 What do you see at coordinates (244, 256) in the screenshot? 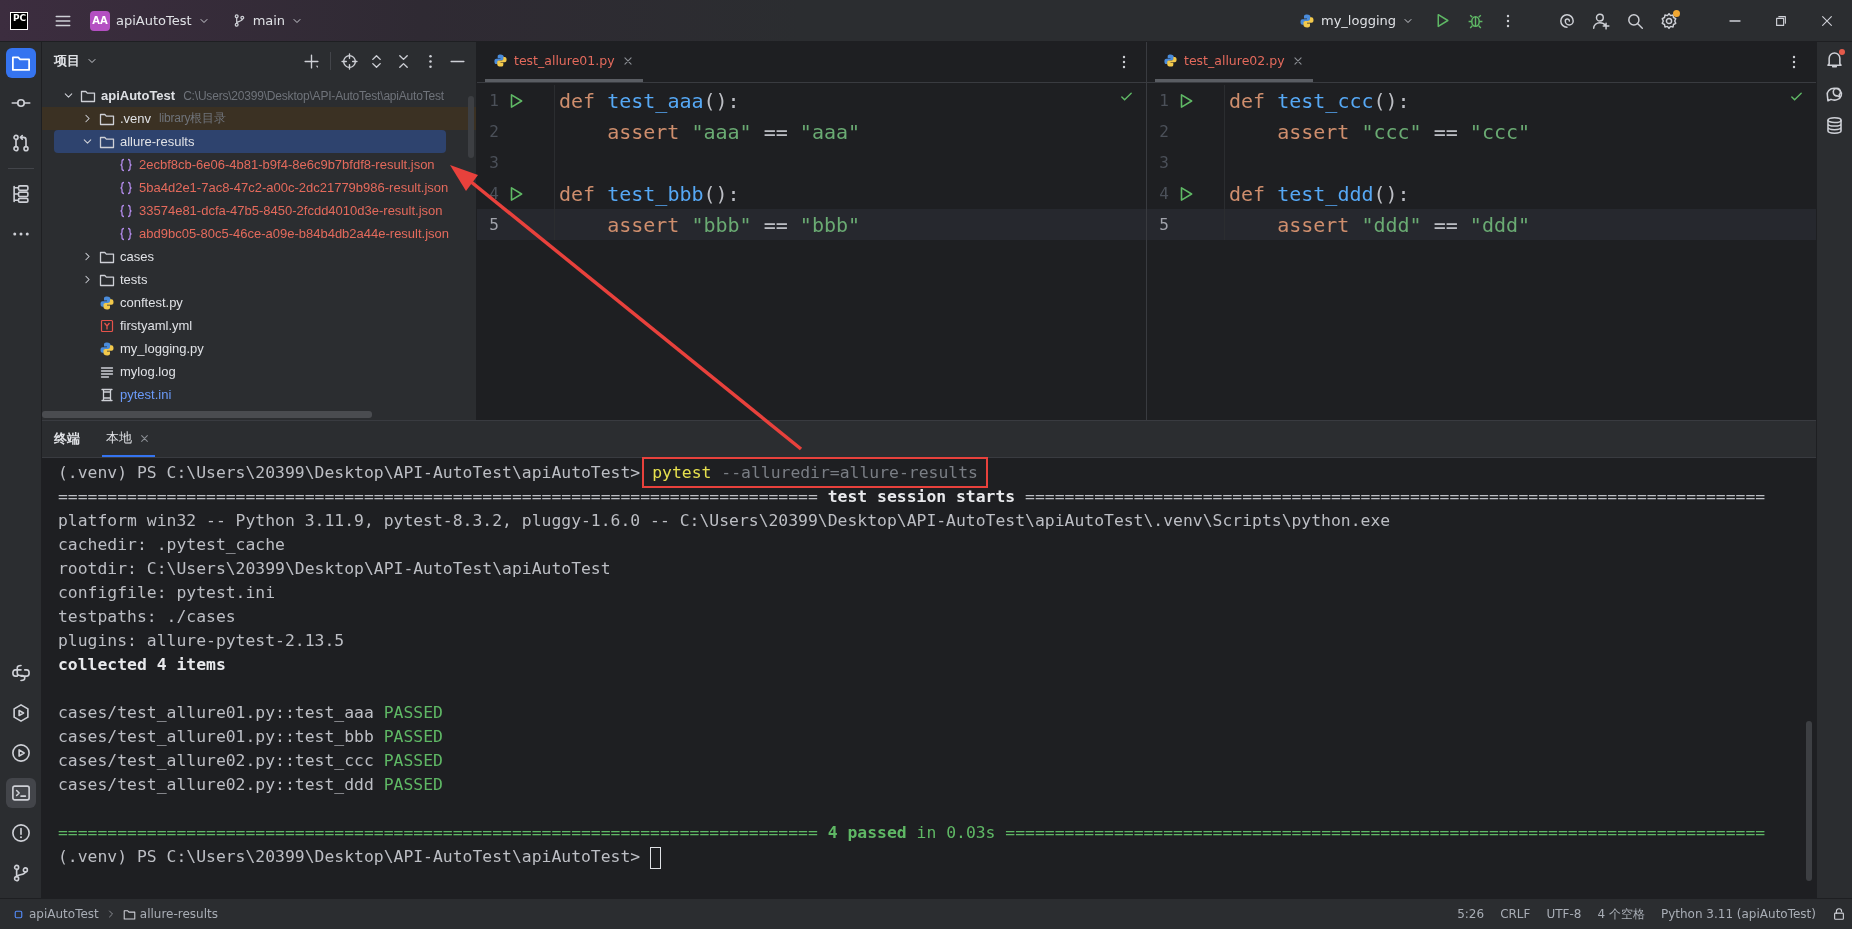
I see `tree-item: cases` at bounding box center [244, 256].